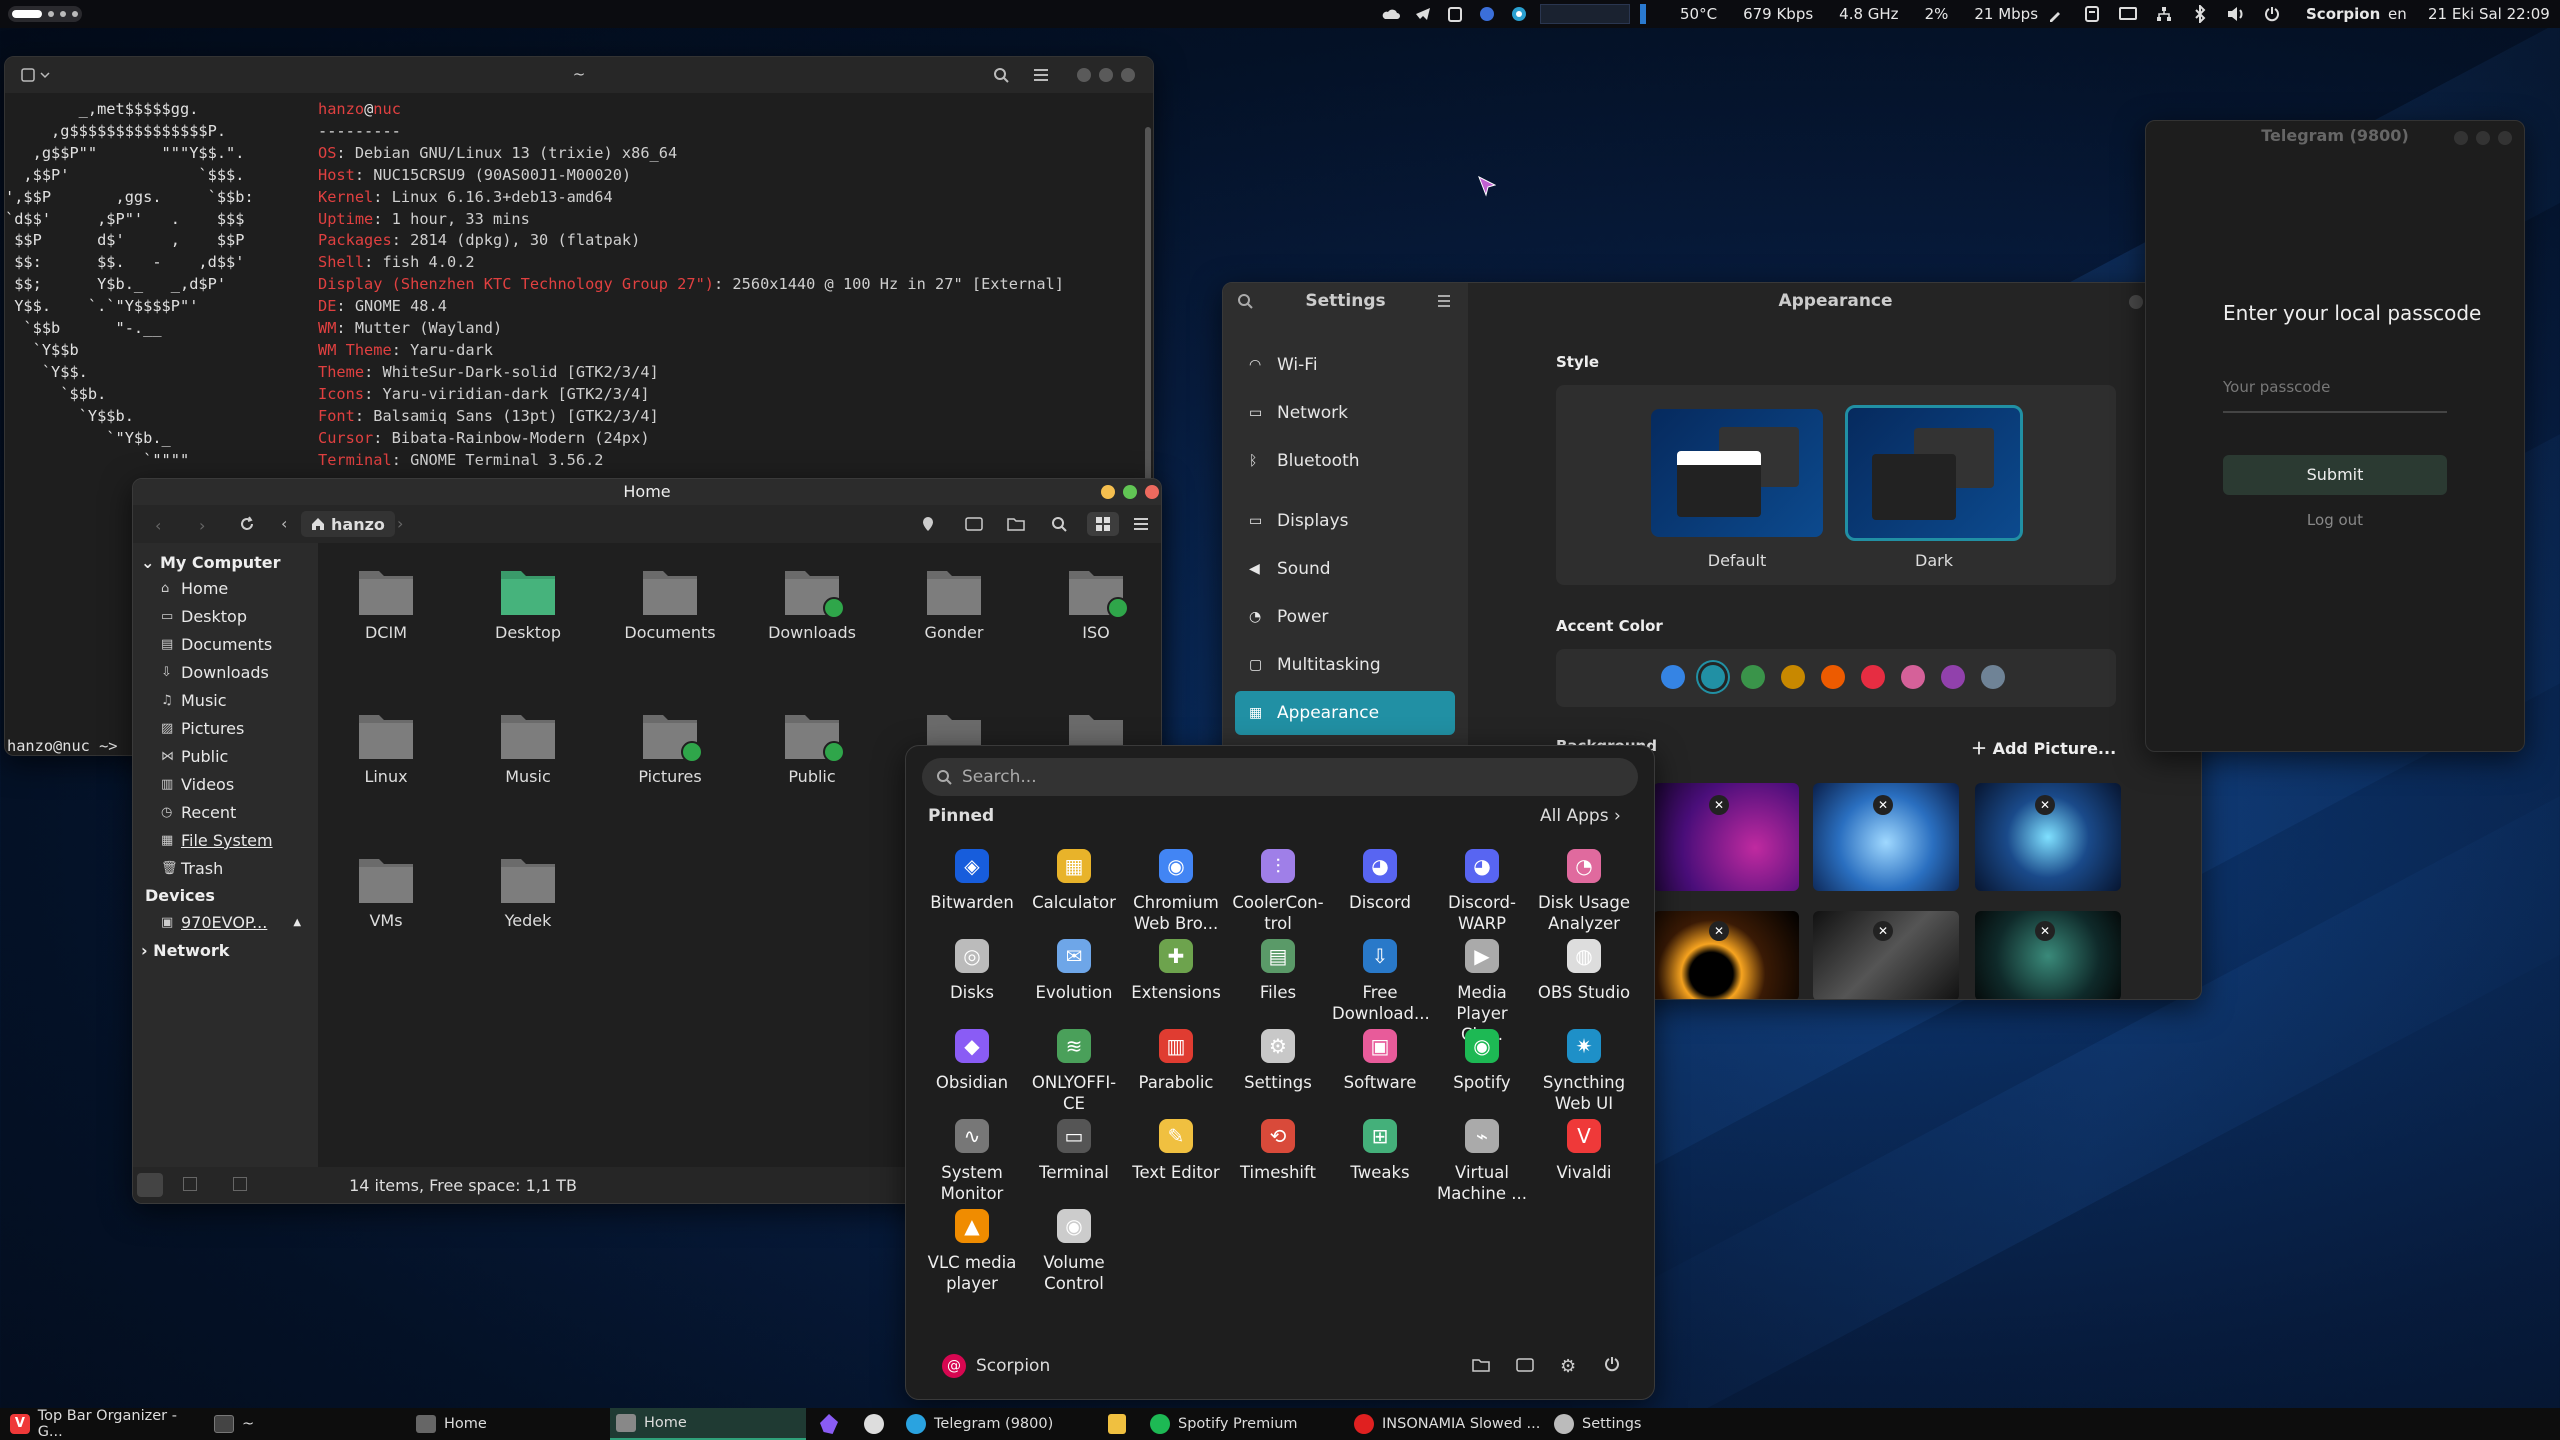 The width and height of the screenshot is (2560, 1440). What do you see at coordinates (1519, 14) in the screenshot?
I see `sync-icon` at bounding box center [1519, 14].